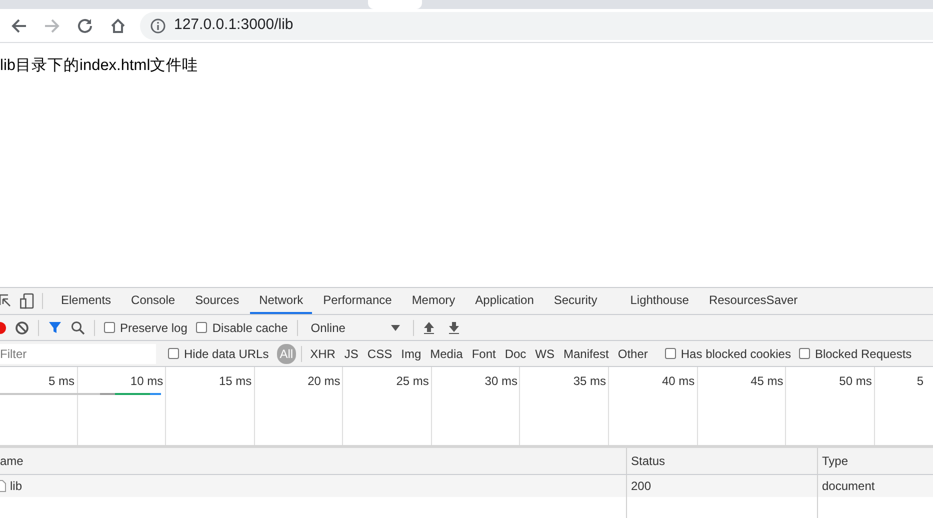 The image size is (933, 518). Describe the element at coordinates (678, 381) in the screenshot. I see `time-tick-label: 40 ms` at that location.